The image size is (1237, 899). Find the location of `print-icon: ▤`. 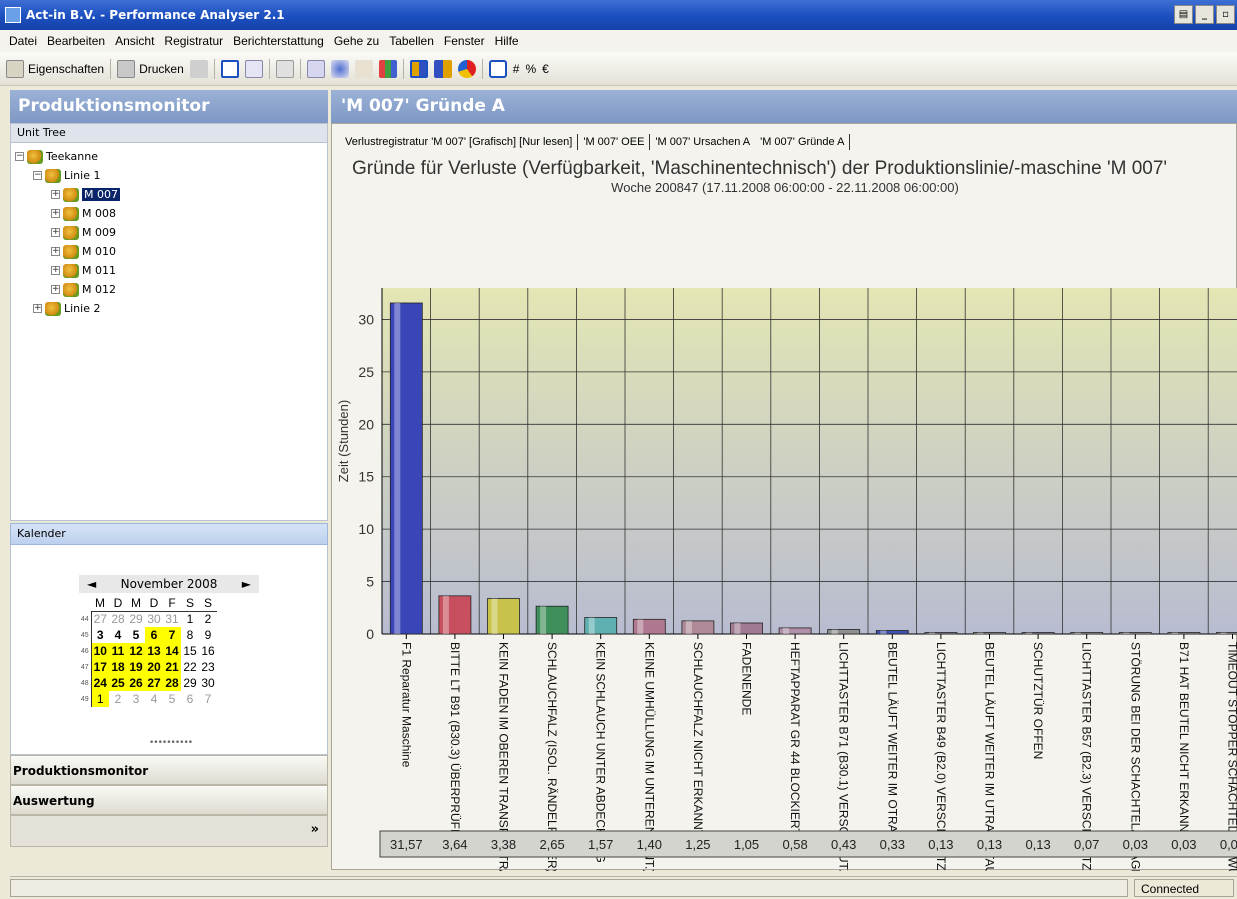

print-icon: ▤ is located at coordinates (1183, 14).